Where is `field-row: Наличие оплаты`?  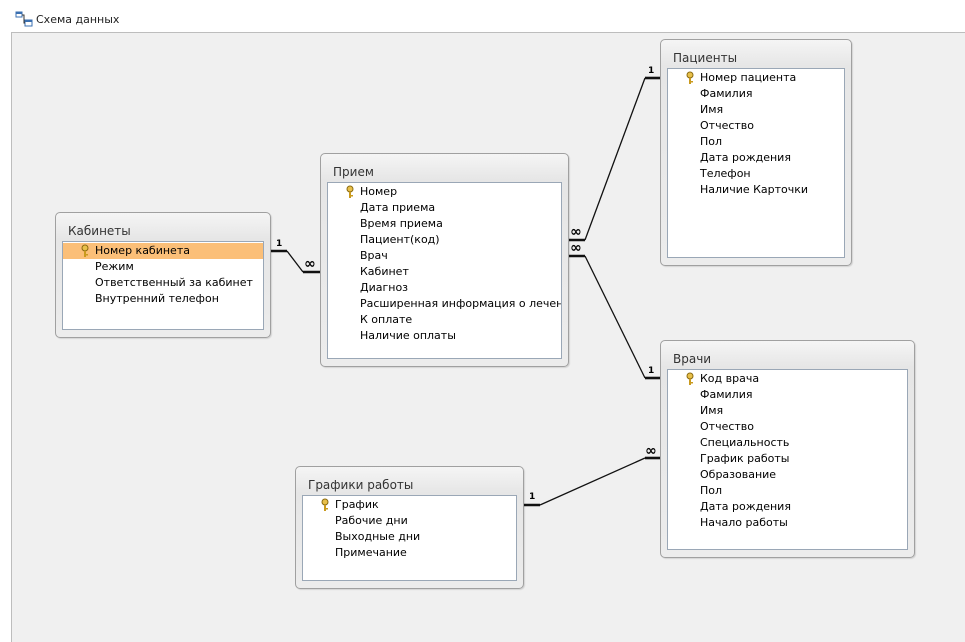 field-row: Наличие оплаты is located at coordinates (444, 336).